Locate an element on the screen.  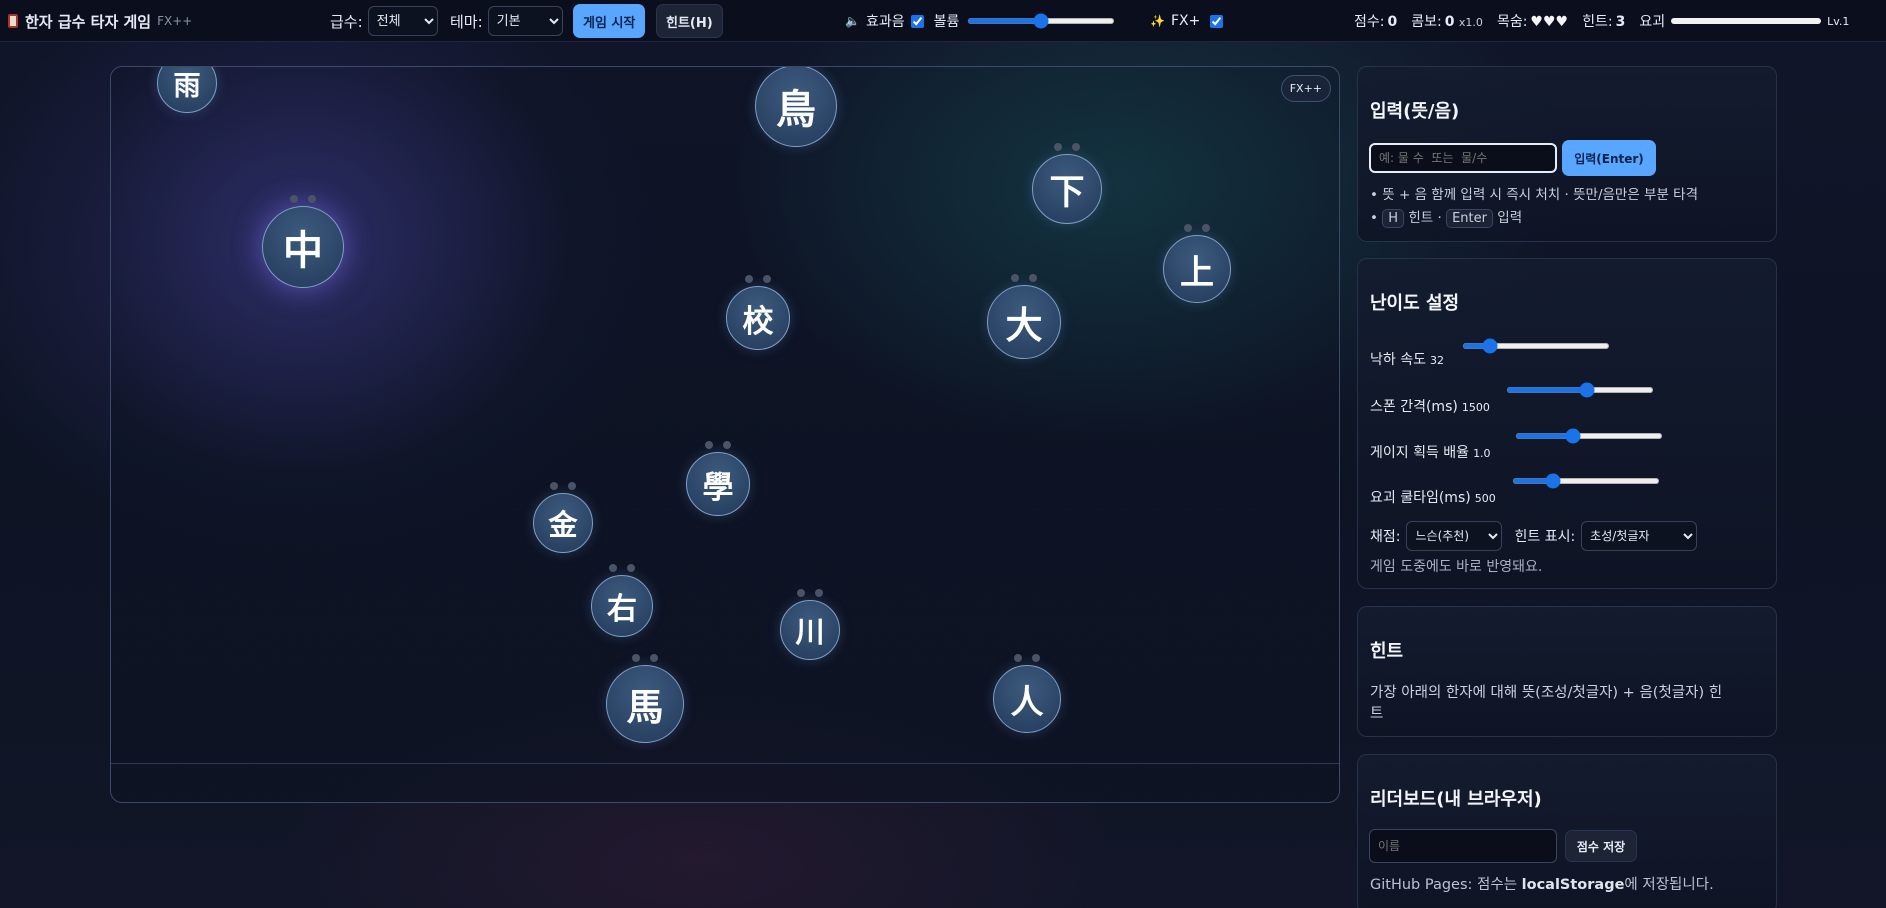
hint-panel-title: 힌트 is located at coordinates (1387, 651).